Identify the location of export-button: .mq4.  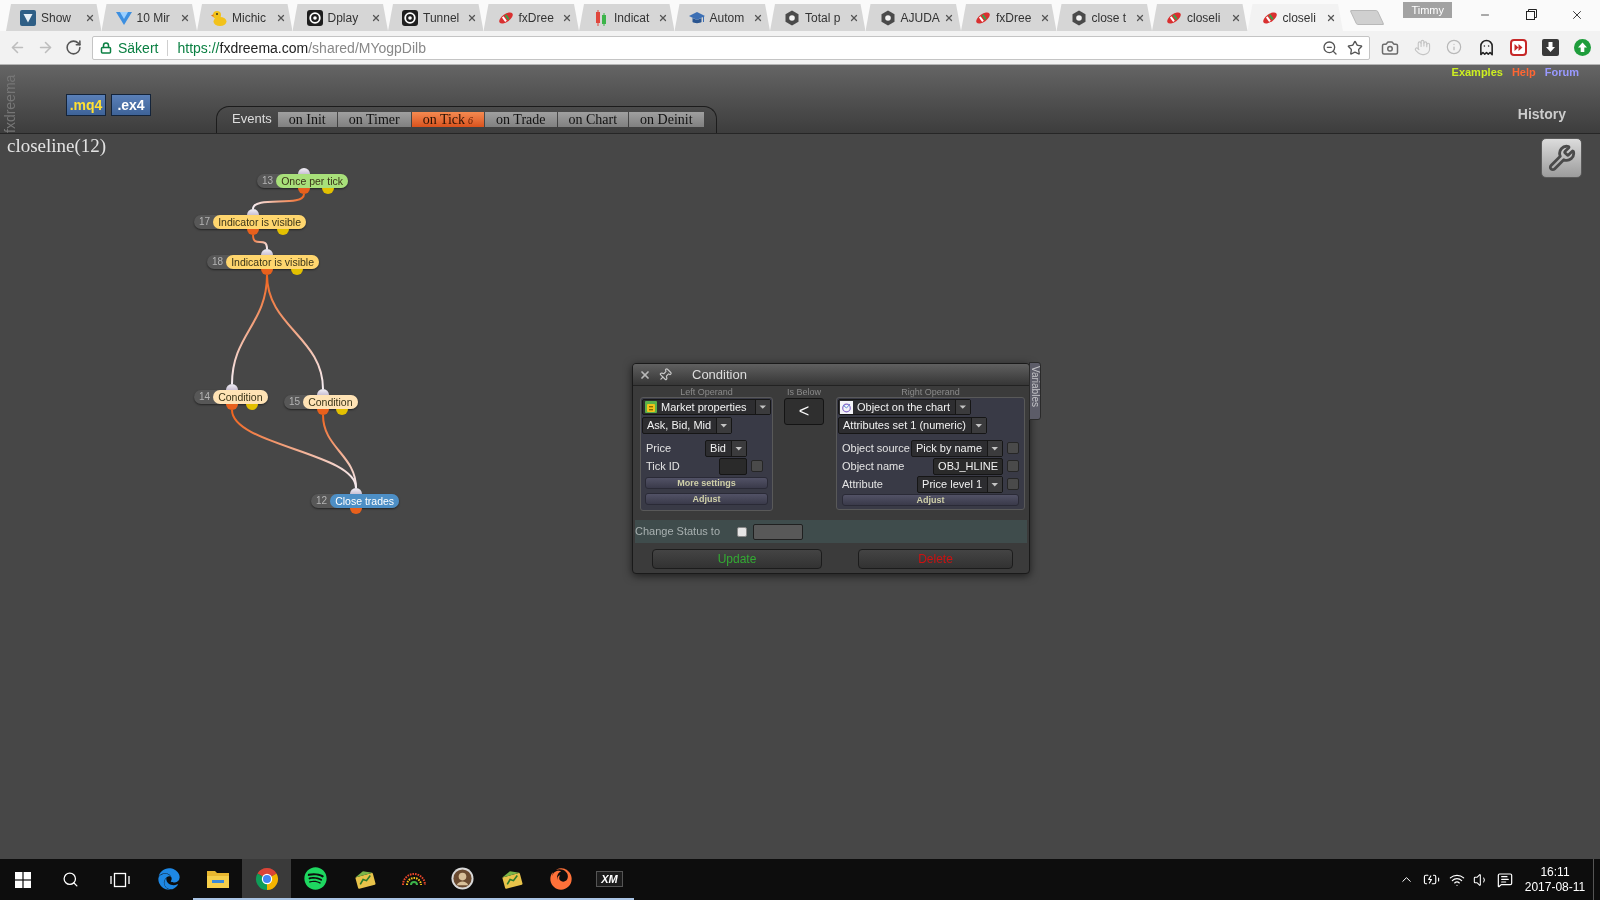
(86, 105).